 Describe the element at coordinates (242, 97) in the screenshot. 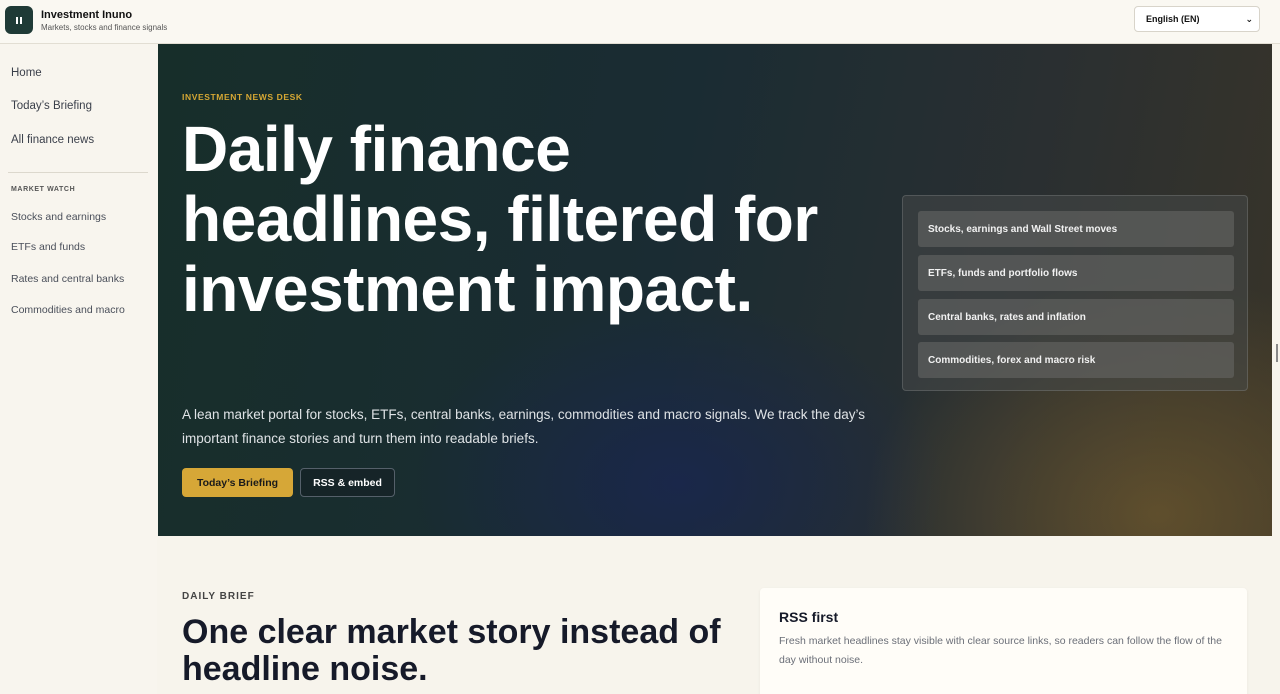

I see `hero-kicker: INVESTMENT NEWS DESK` at that location.